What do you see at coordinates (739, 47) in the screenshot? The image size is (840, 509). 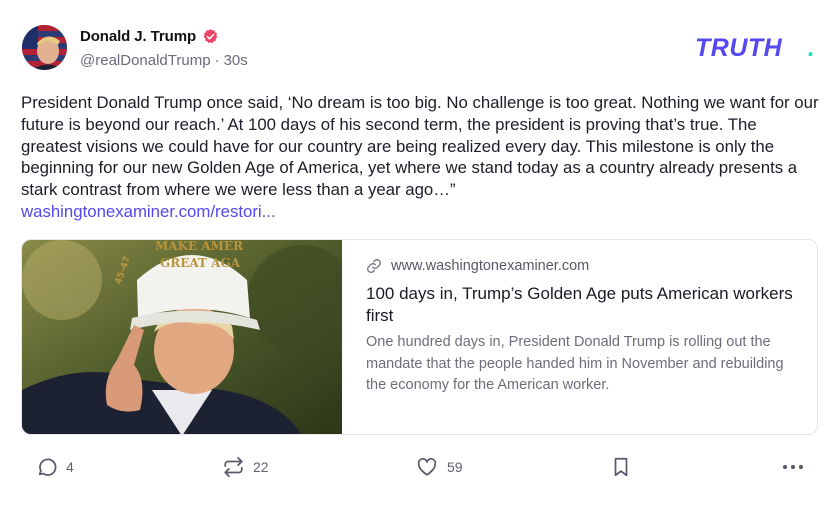 I see `logo-text: TRUTH` at bounding box center [739, 47].